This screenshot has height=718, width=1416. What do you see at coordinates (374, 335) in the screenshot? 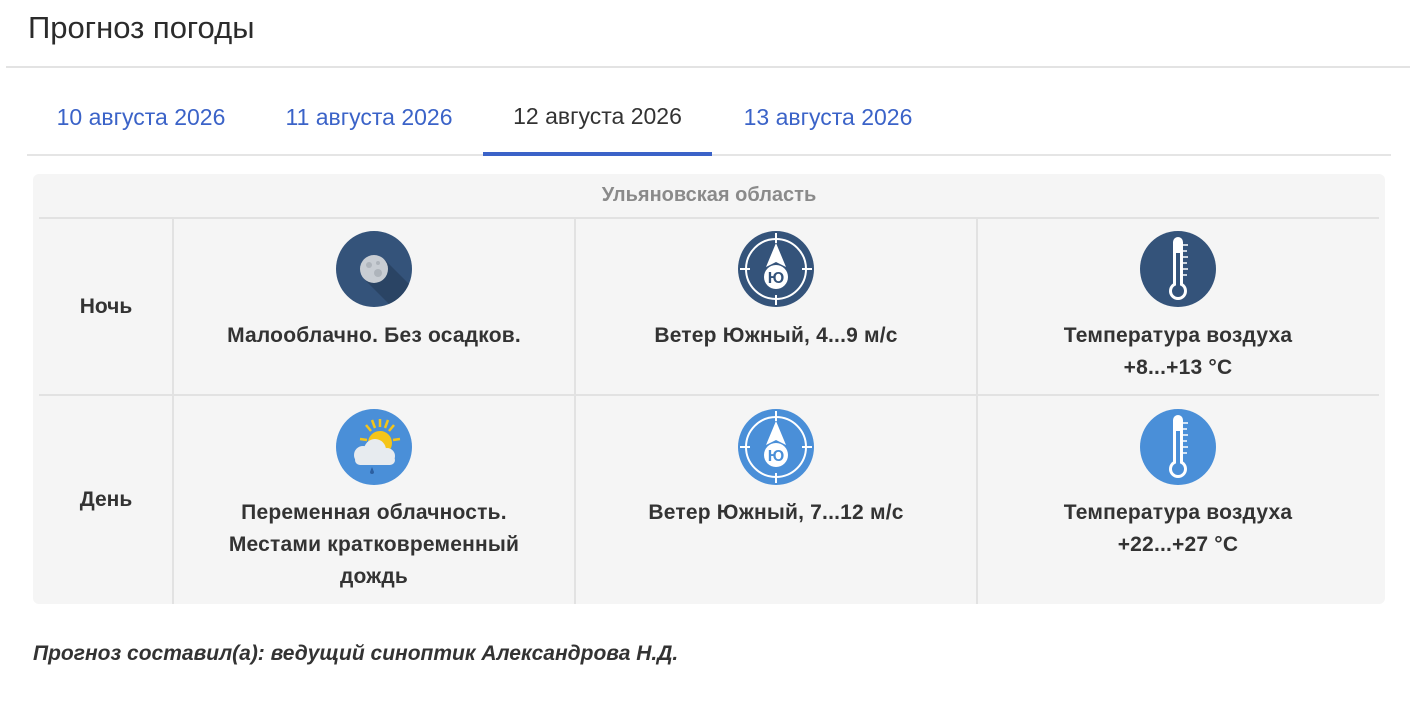
I see `night-weather-text: Малооблачно. Без осадков.` at bounding box center [374, 335].